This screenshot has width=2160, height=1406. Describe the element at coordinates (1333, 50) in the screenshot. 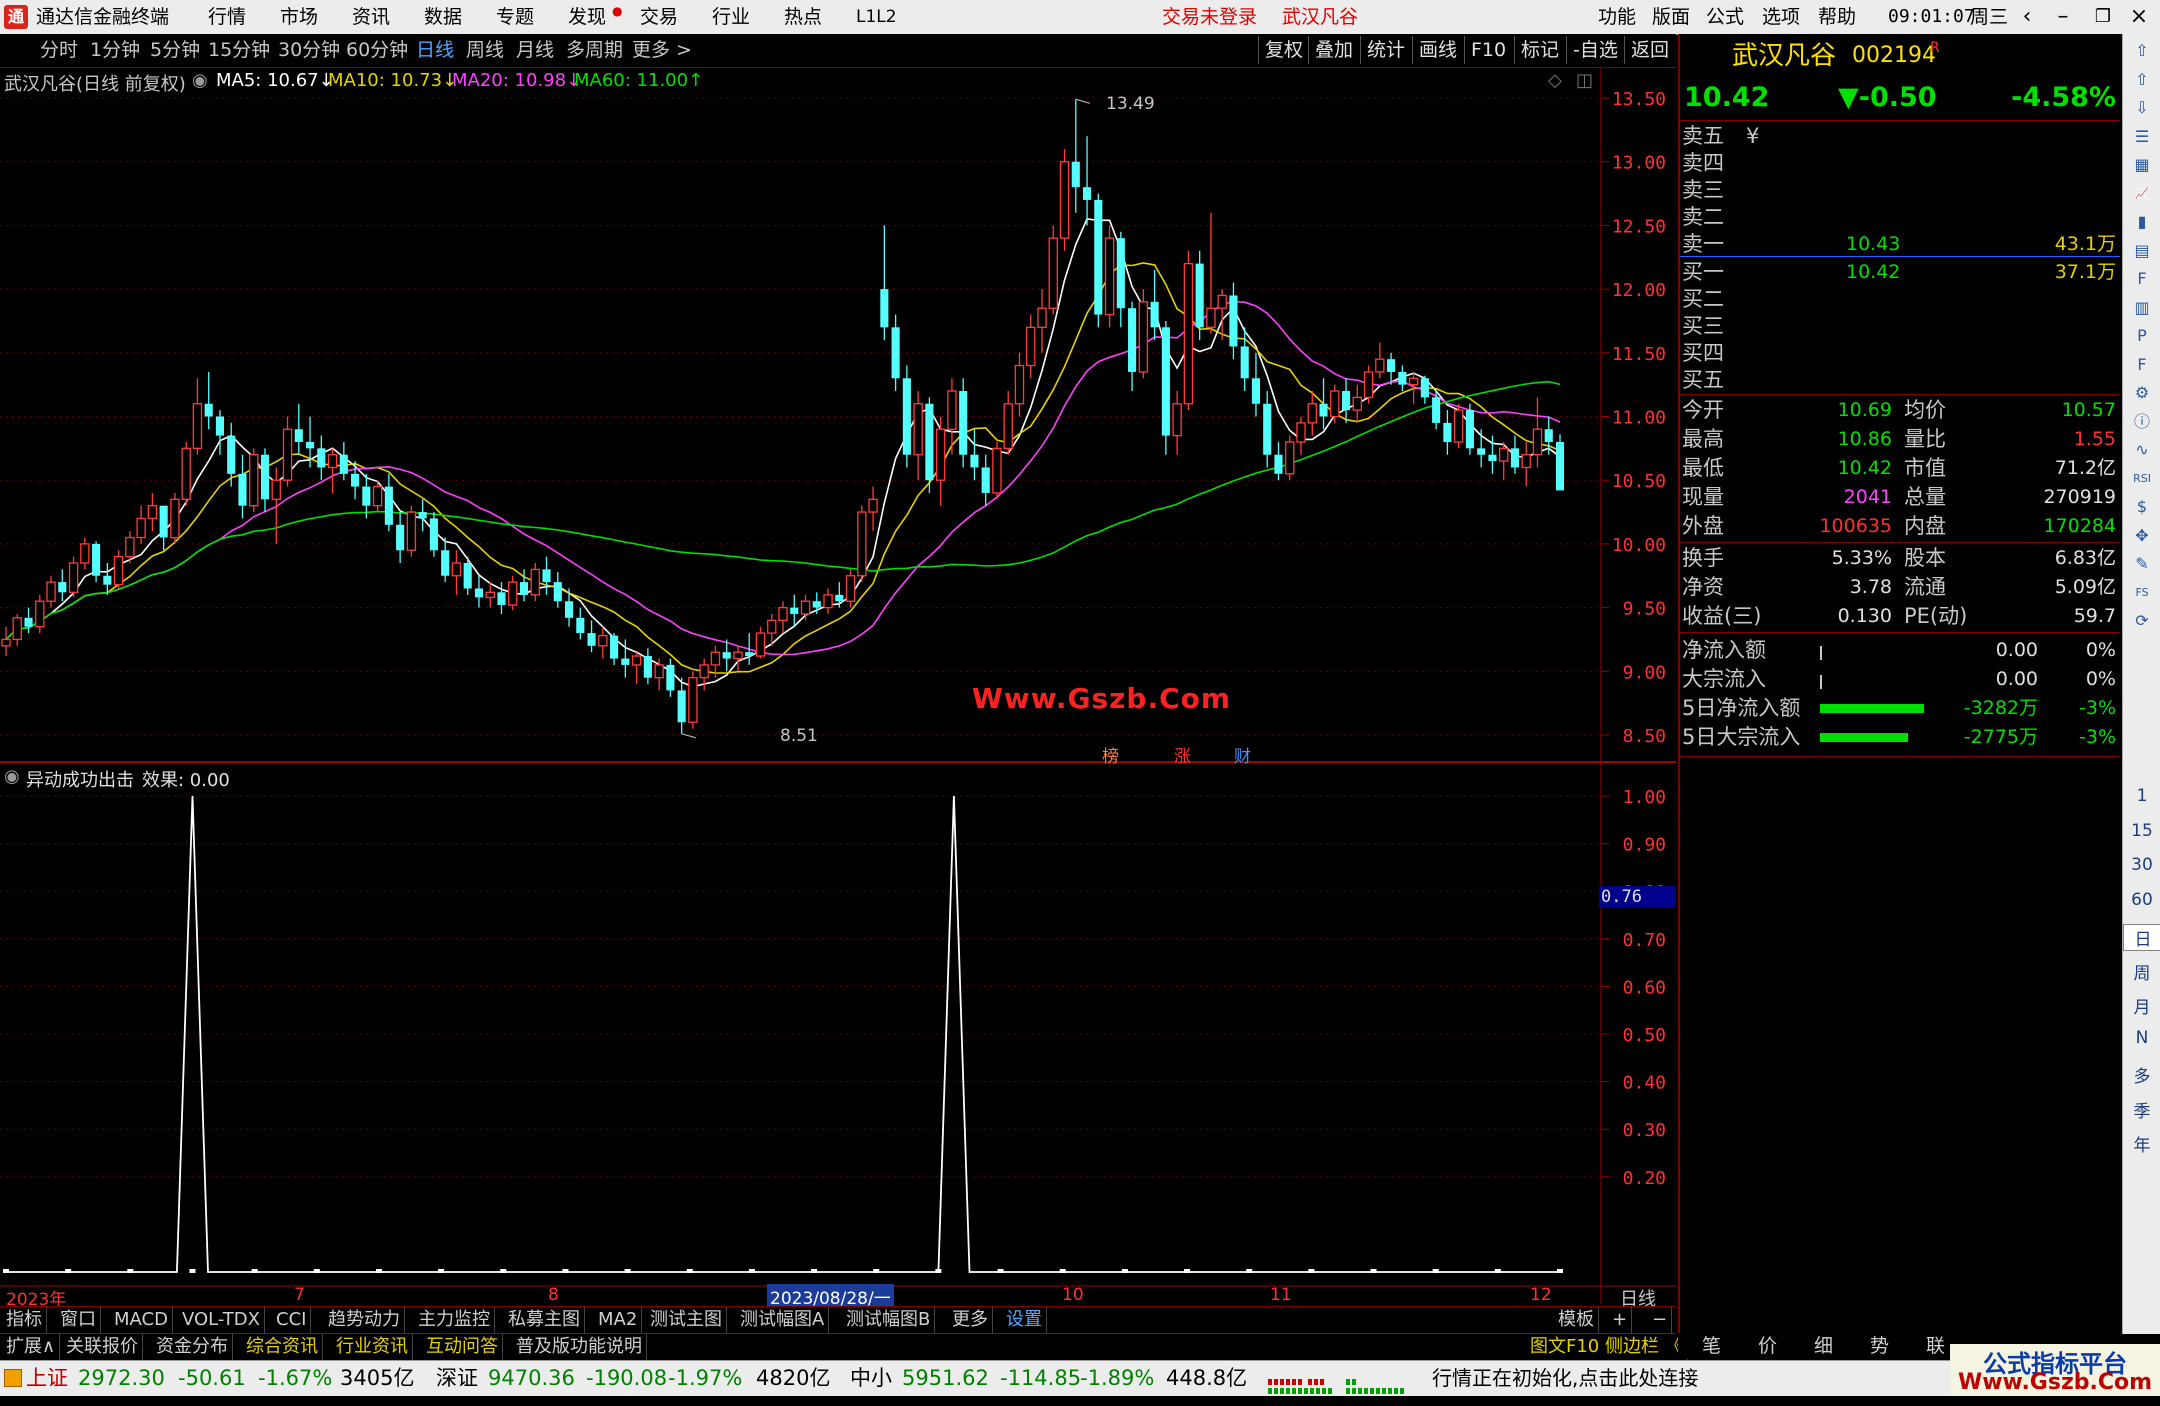

I see `overlay-button: 叠加` at that location.